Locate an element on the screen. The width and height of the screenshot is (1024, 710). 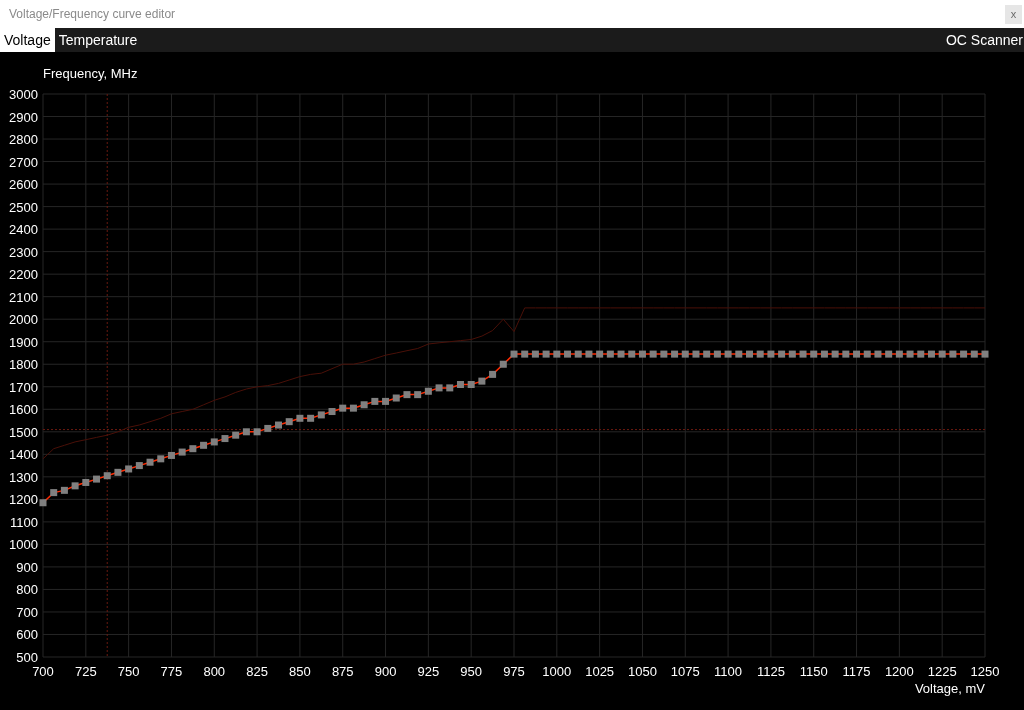
y-axis-label: 1000 is located at coordinates (23, 545).